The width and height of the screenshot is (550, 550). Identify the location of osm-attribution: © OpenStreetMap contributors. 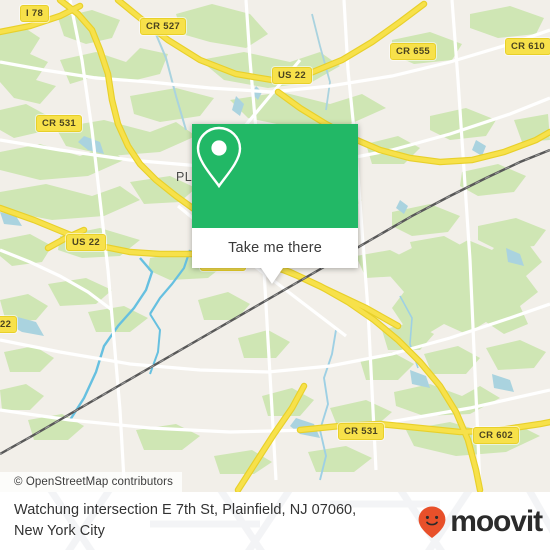
(91, 482).